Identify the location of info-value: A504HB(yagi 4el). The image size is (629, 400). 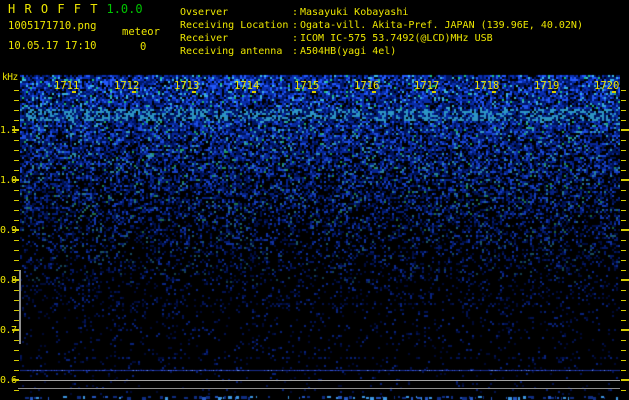
(348, 51).